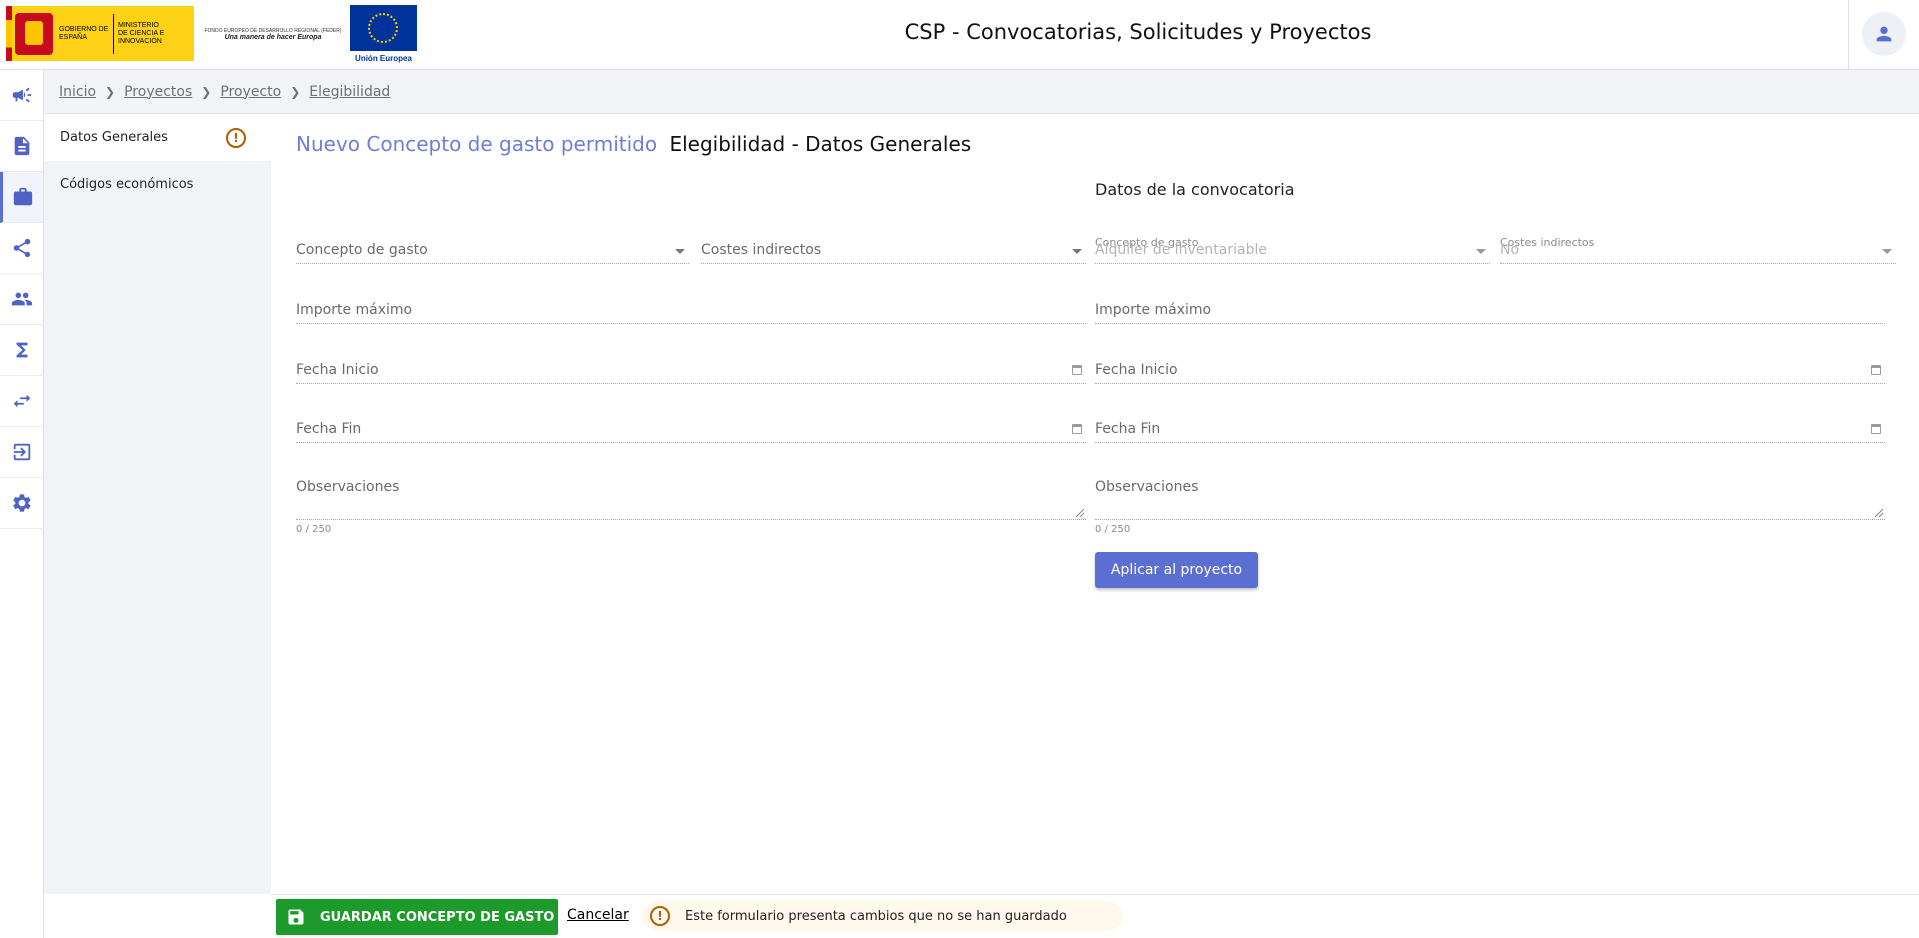 This screenshot has height=938, width=1919. Describe the element at coordinates (113, 33) in the screenshot. I see `logo-divider` at that location.